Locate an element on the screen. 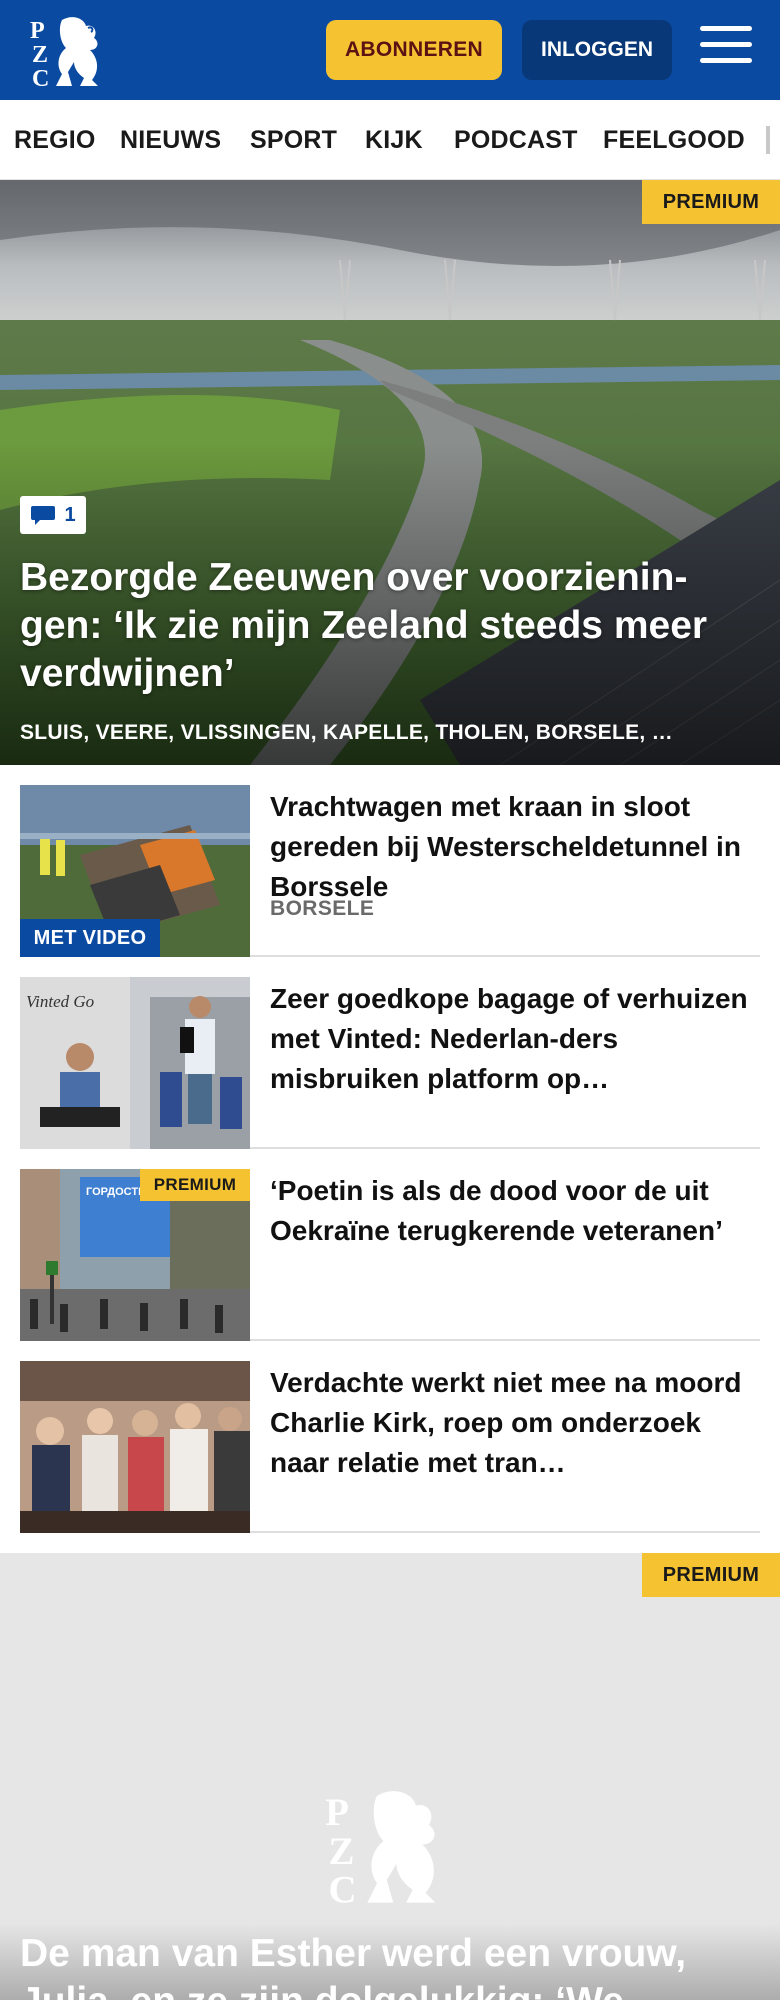 The image size is (780, 2000). nav-item-nieuws: NIEUWS is located at coordinates (170, 139).